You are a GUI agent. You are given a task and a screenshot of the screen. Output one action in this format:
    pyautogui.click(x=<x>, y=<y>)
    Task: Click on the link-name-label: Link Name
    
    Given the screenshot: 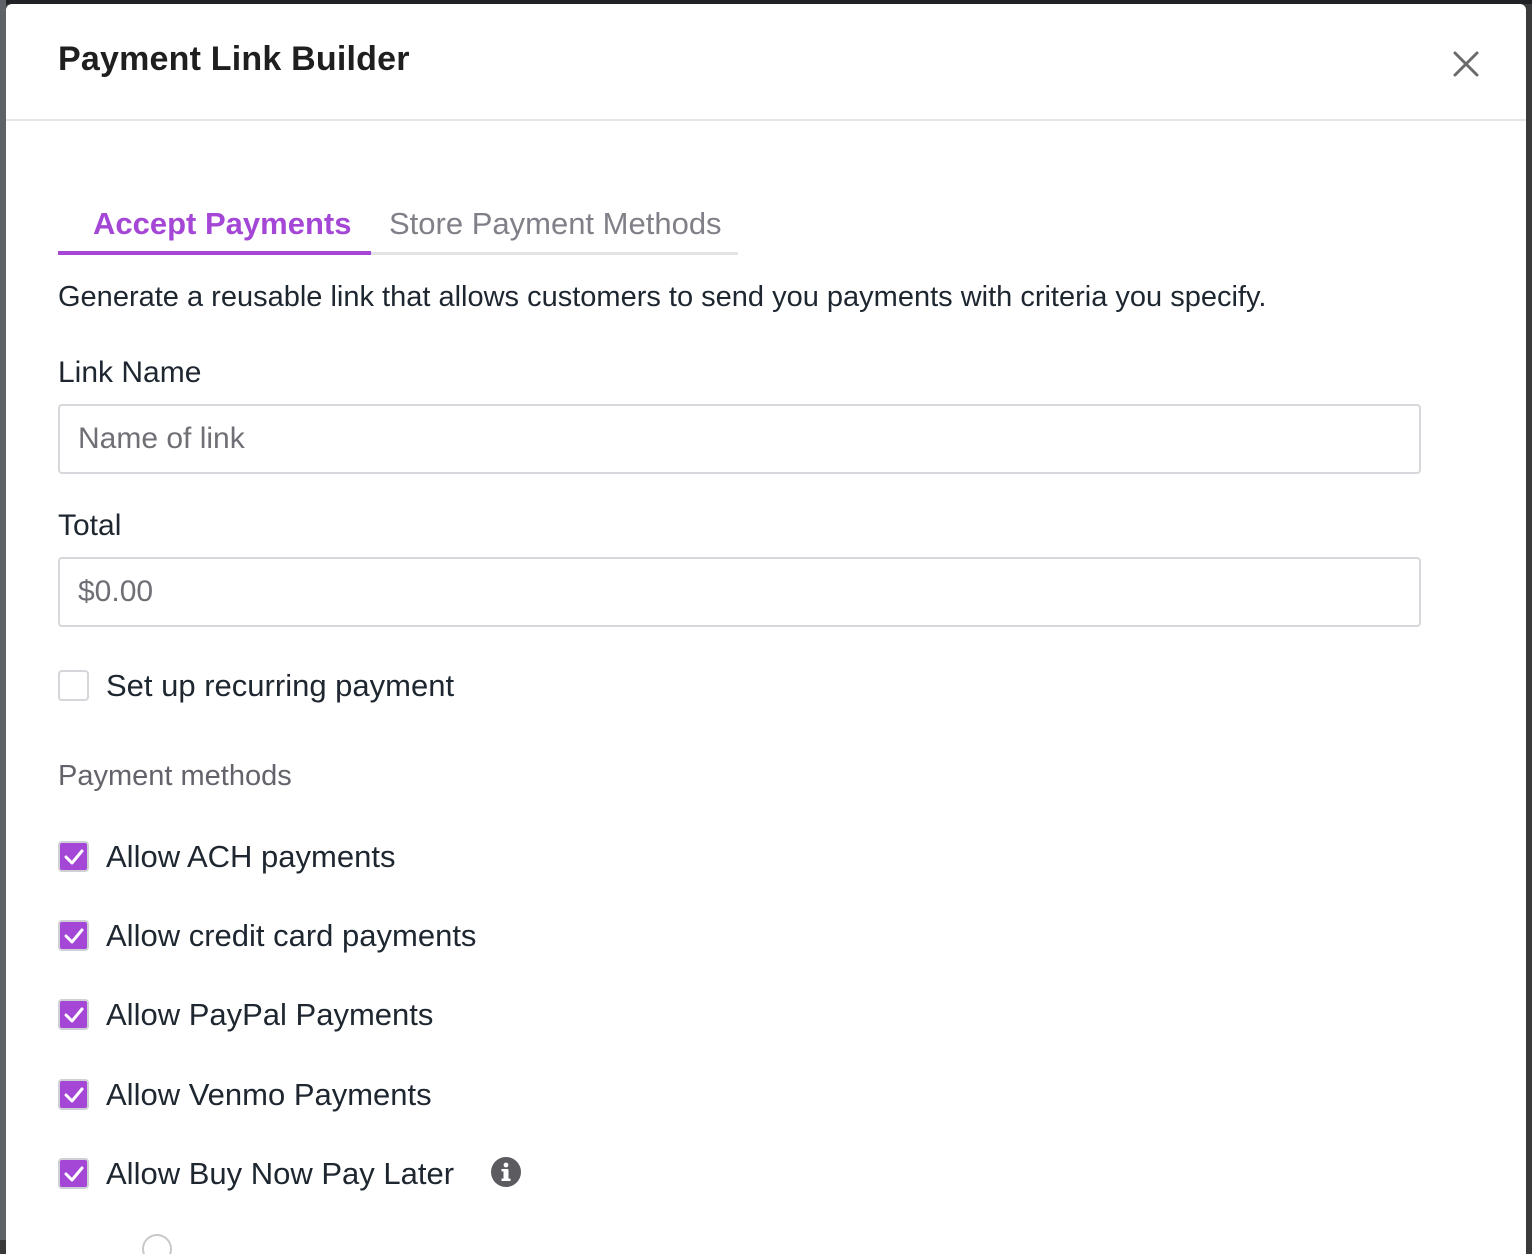 What is the action you would take?
    pyautogui.click(x=130, y=372)
    